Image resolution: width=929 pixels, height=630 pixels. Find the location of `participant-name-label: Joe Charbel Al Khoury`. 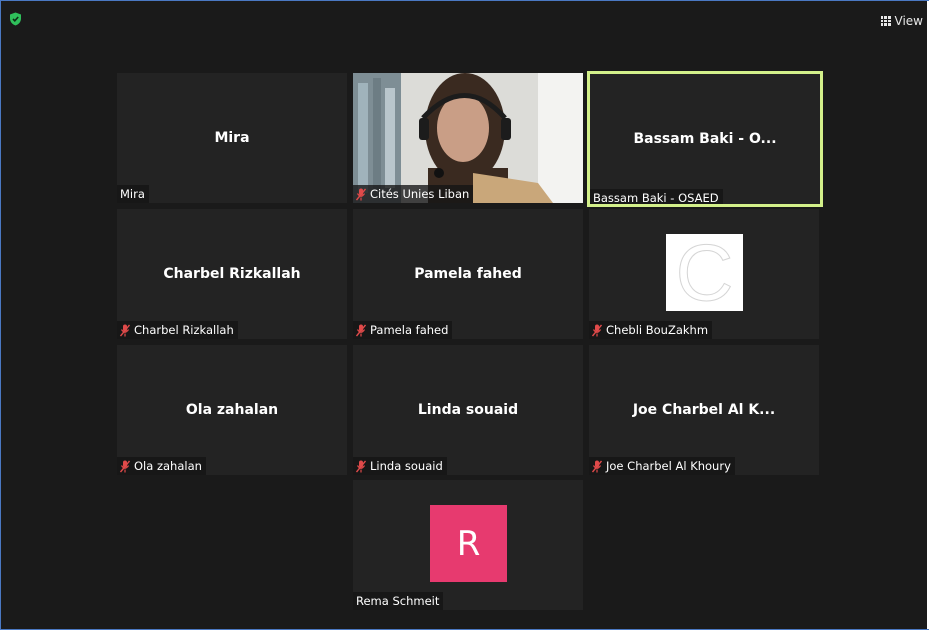

participant-name-label: Joe Charbel Al Khoury is located at coordinates (662, 466).